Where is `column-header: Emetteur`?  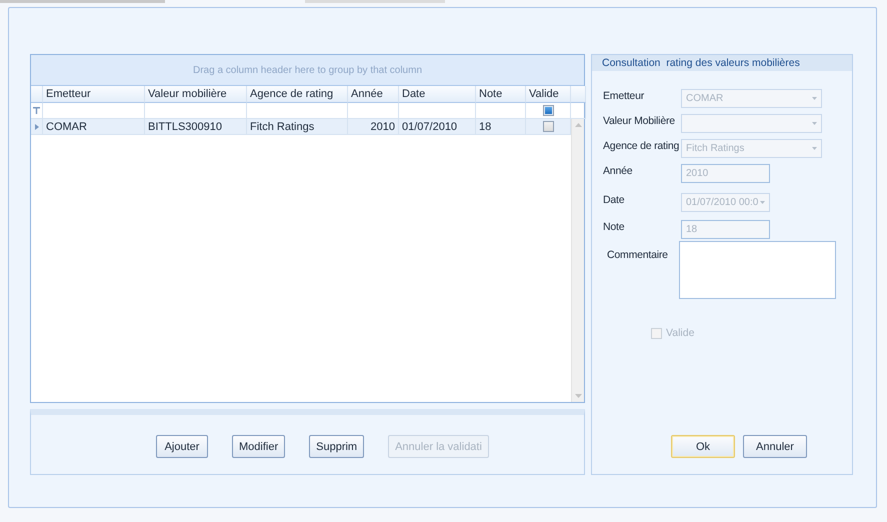
column-header: Emetteur is located at coordinates (94, 94).